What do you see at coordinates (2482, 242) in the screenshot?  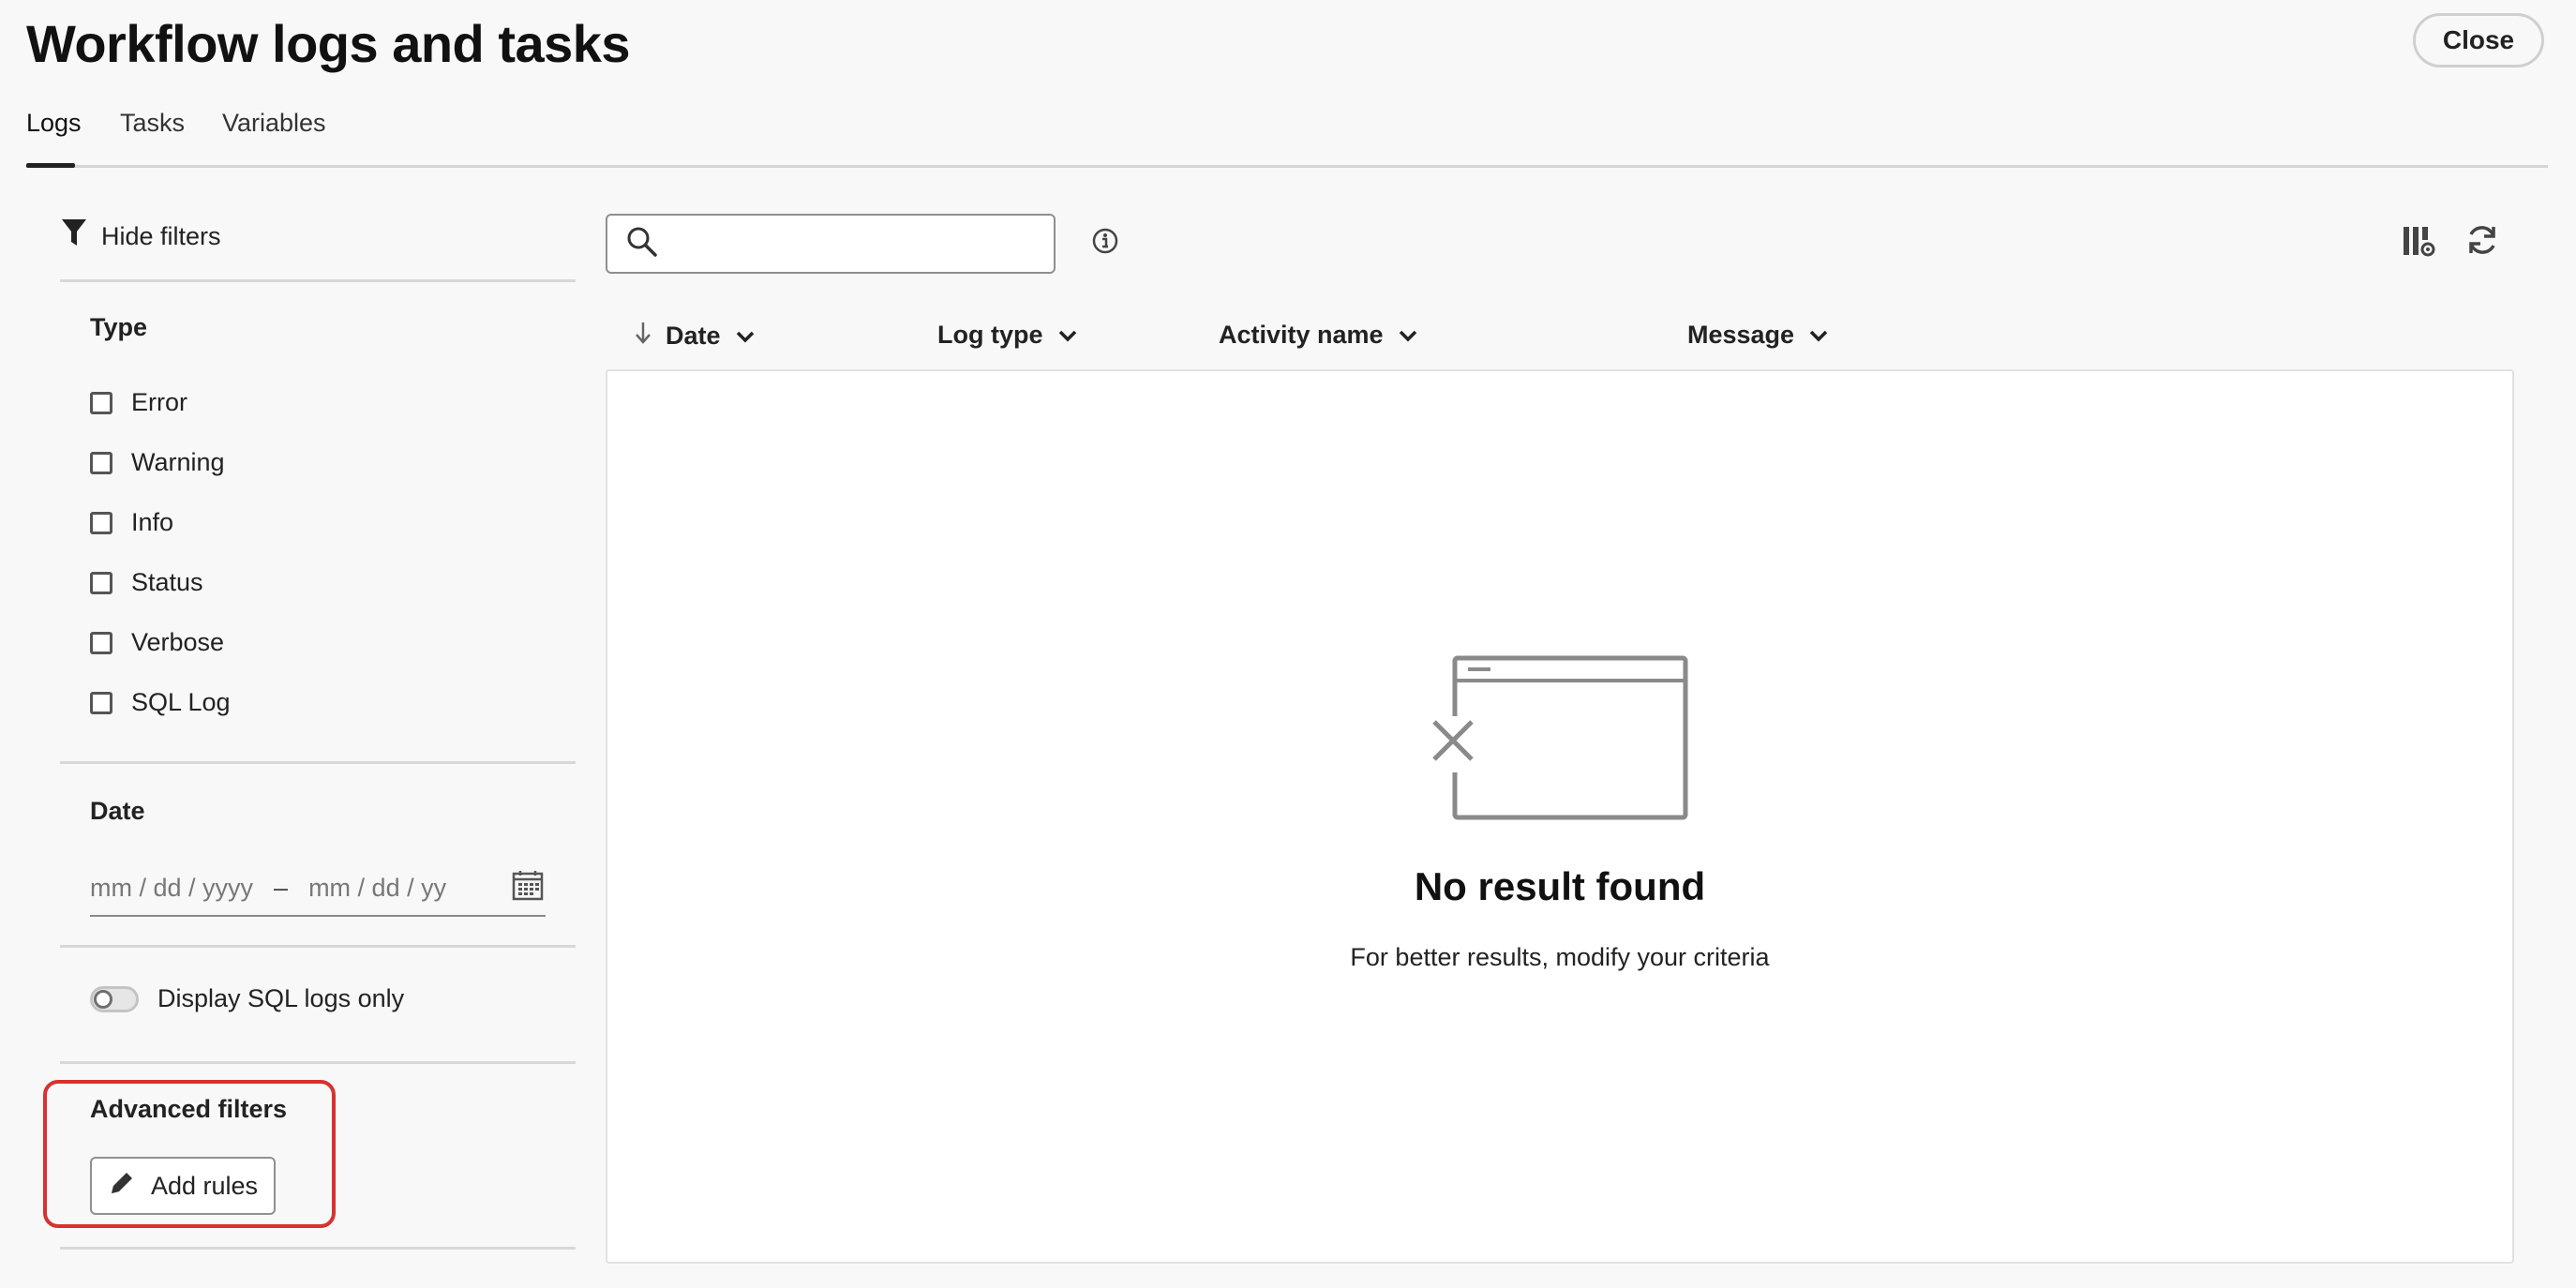 I see `refresh-icon` at bounding box center [2482, 242].